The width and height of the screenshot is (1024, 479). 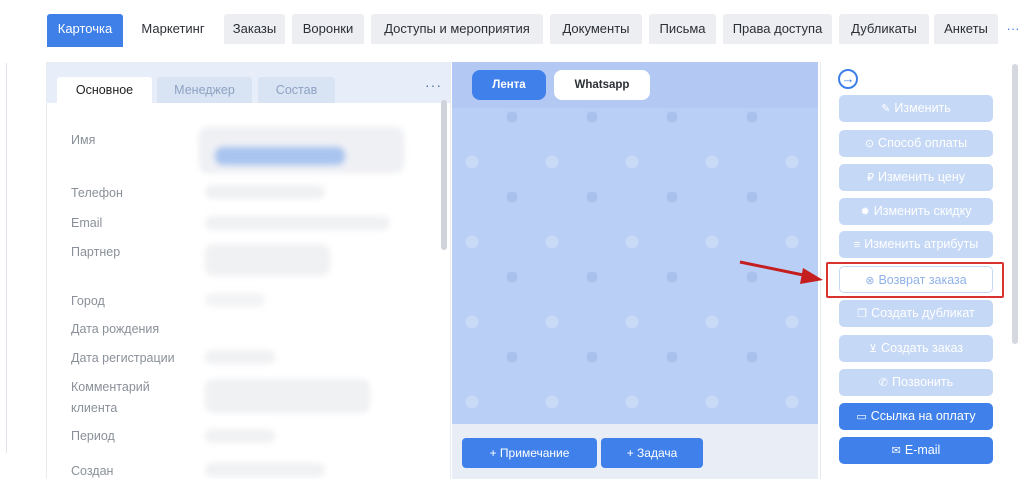 What do you see at coordinates (811, 276) in the screenshot?
I see `annotation-arrow-head` at bounding box center [811, 276].